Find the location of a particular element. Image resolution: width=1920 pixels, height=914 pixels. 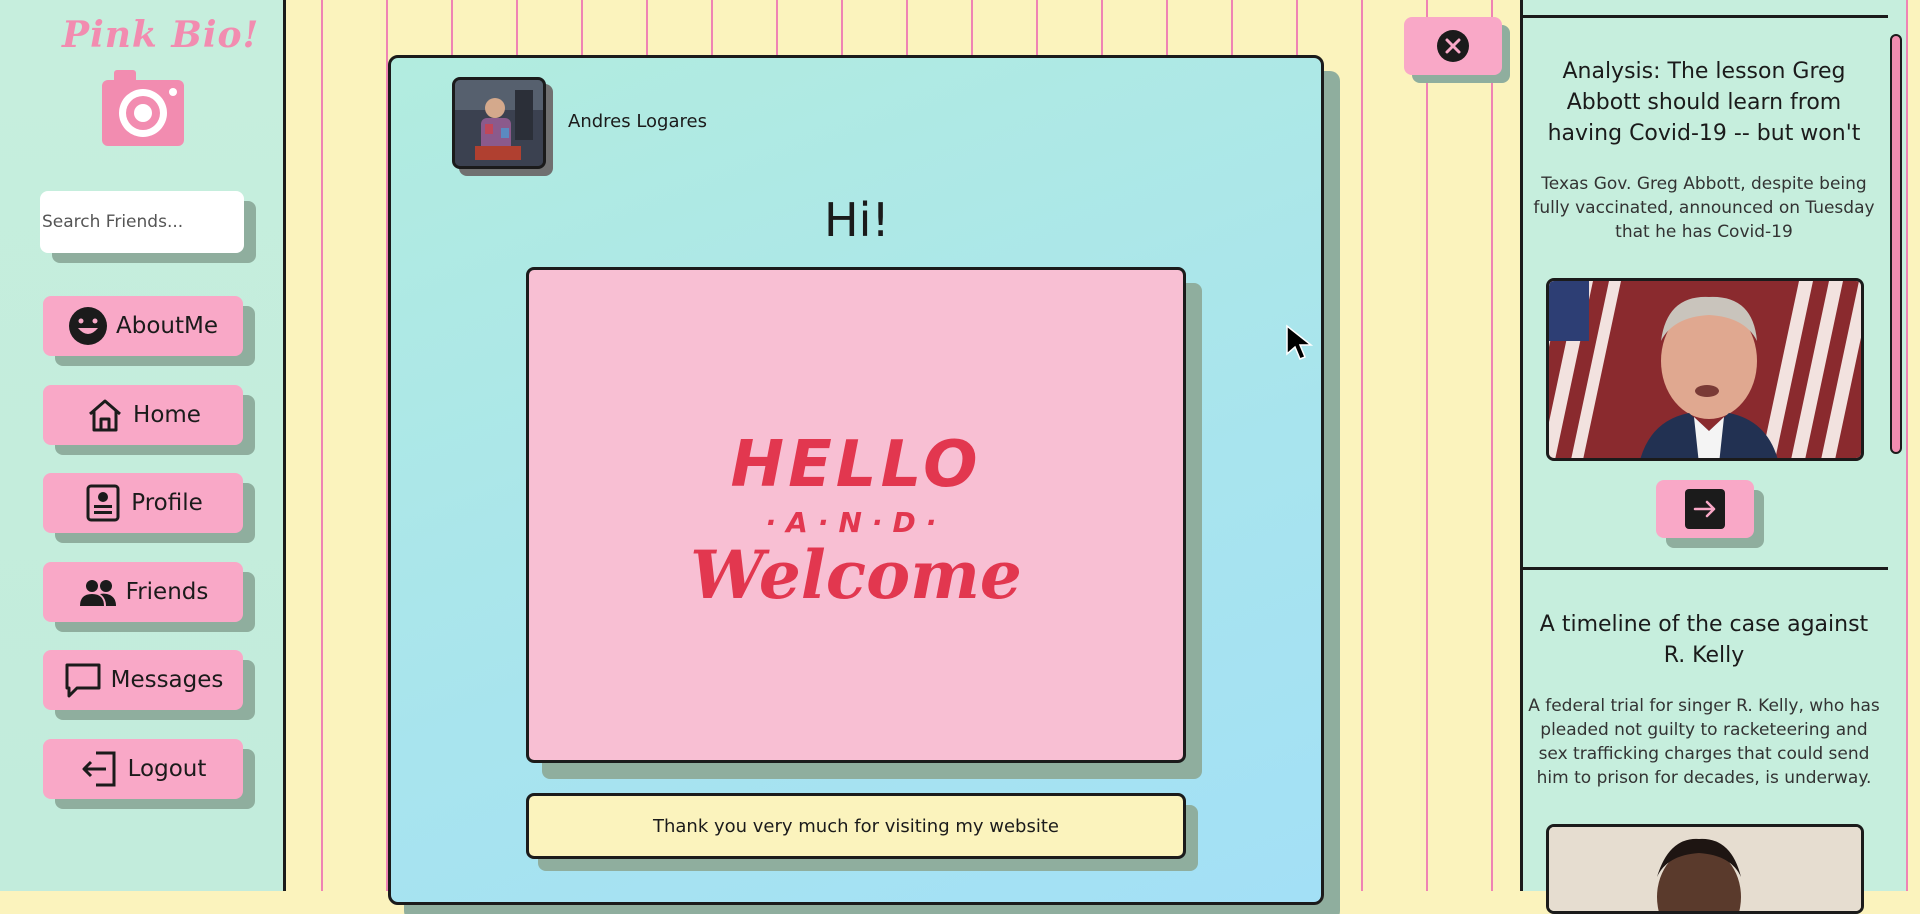

camera-icon is located at coordinates (143, 108).